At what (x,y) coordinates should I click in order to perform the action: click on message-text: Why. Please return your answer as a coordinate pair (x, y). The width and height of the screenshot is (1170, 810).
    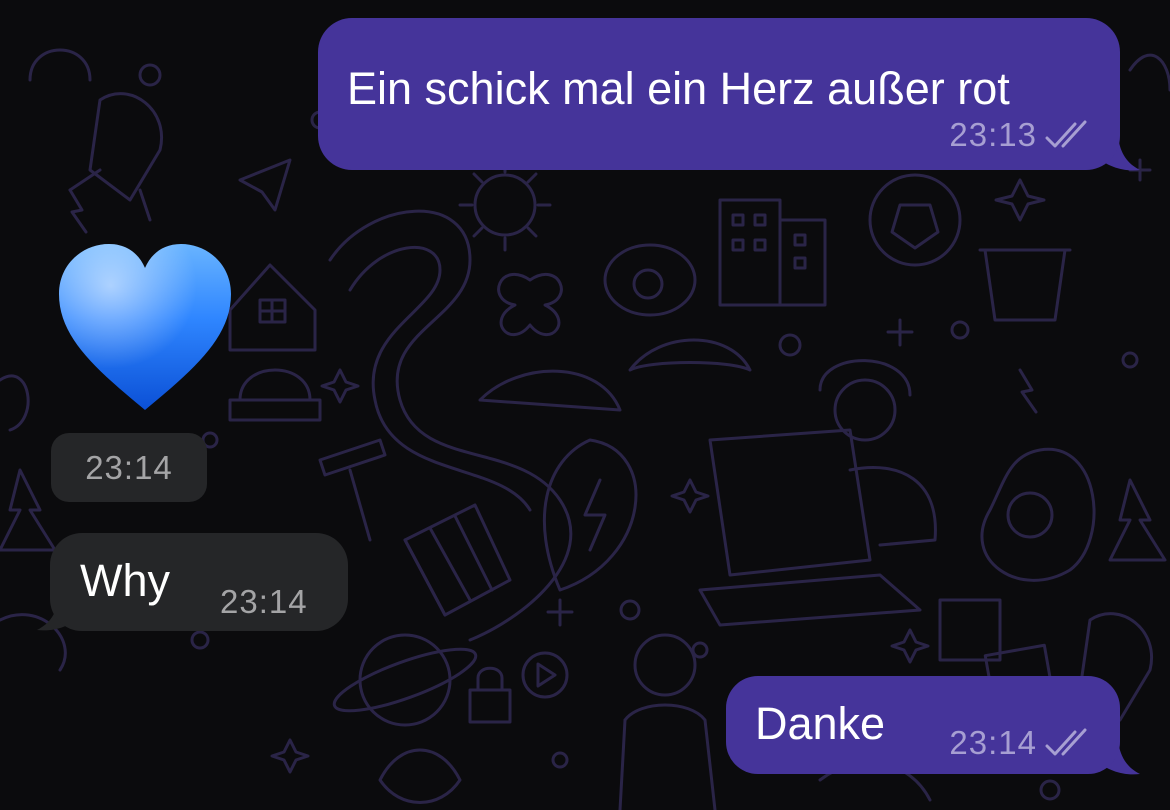
    Looking at the image, I should click on (125, 580).